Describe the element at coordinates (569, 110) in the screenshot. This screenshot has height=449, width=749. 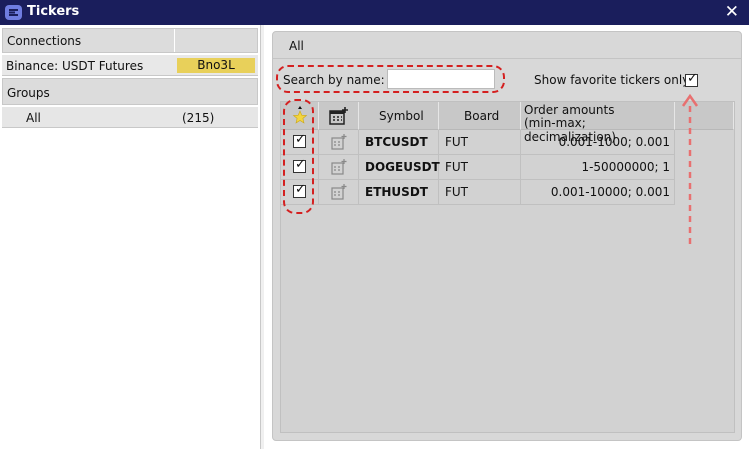
I see `column-header-amounts-label: Order amounts` at that location.